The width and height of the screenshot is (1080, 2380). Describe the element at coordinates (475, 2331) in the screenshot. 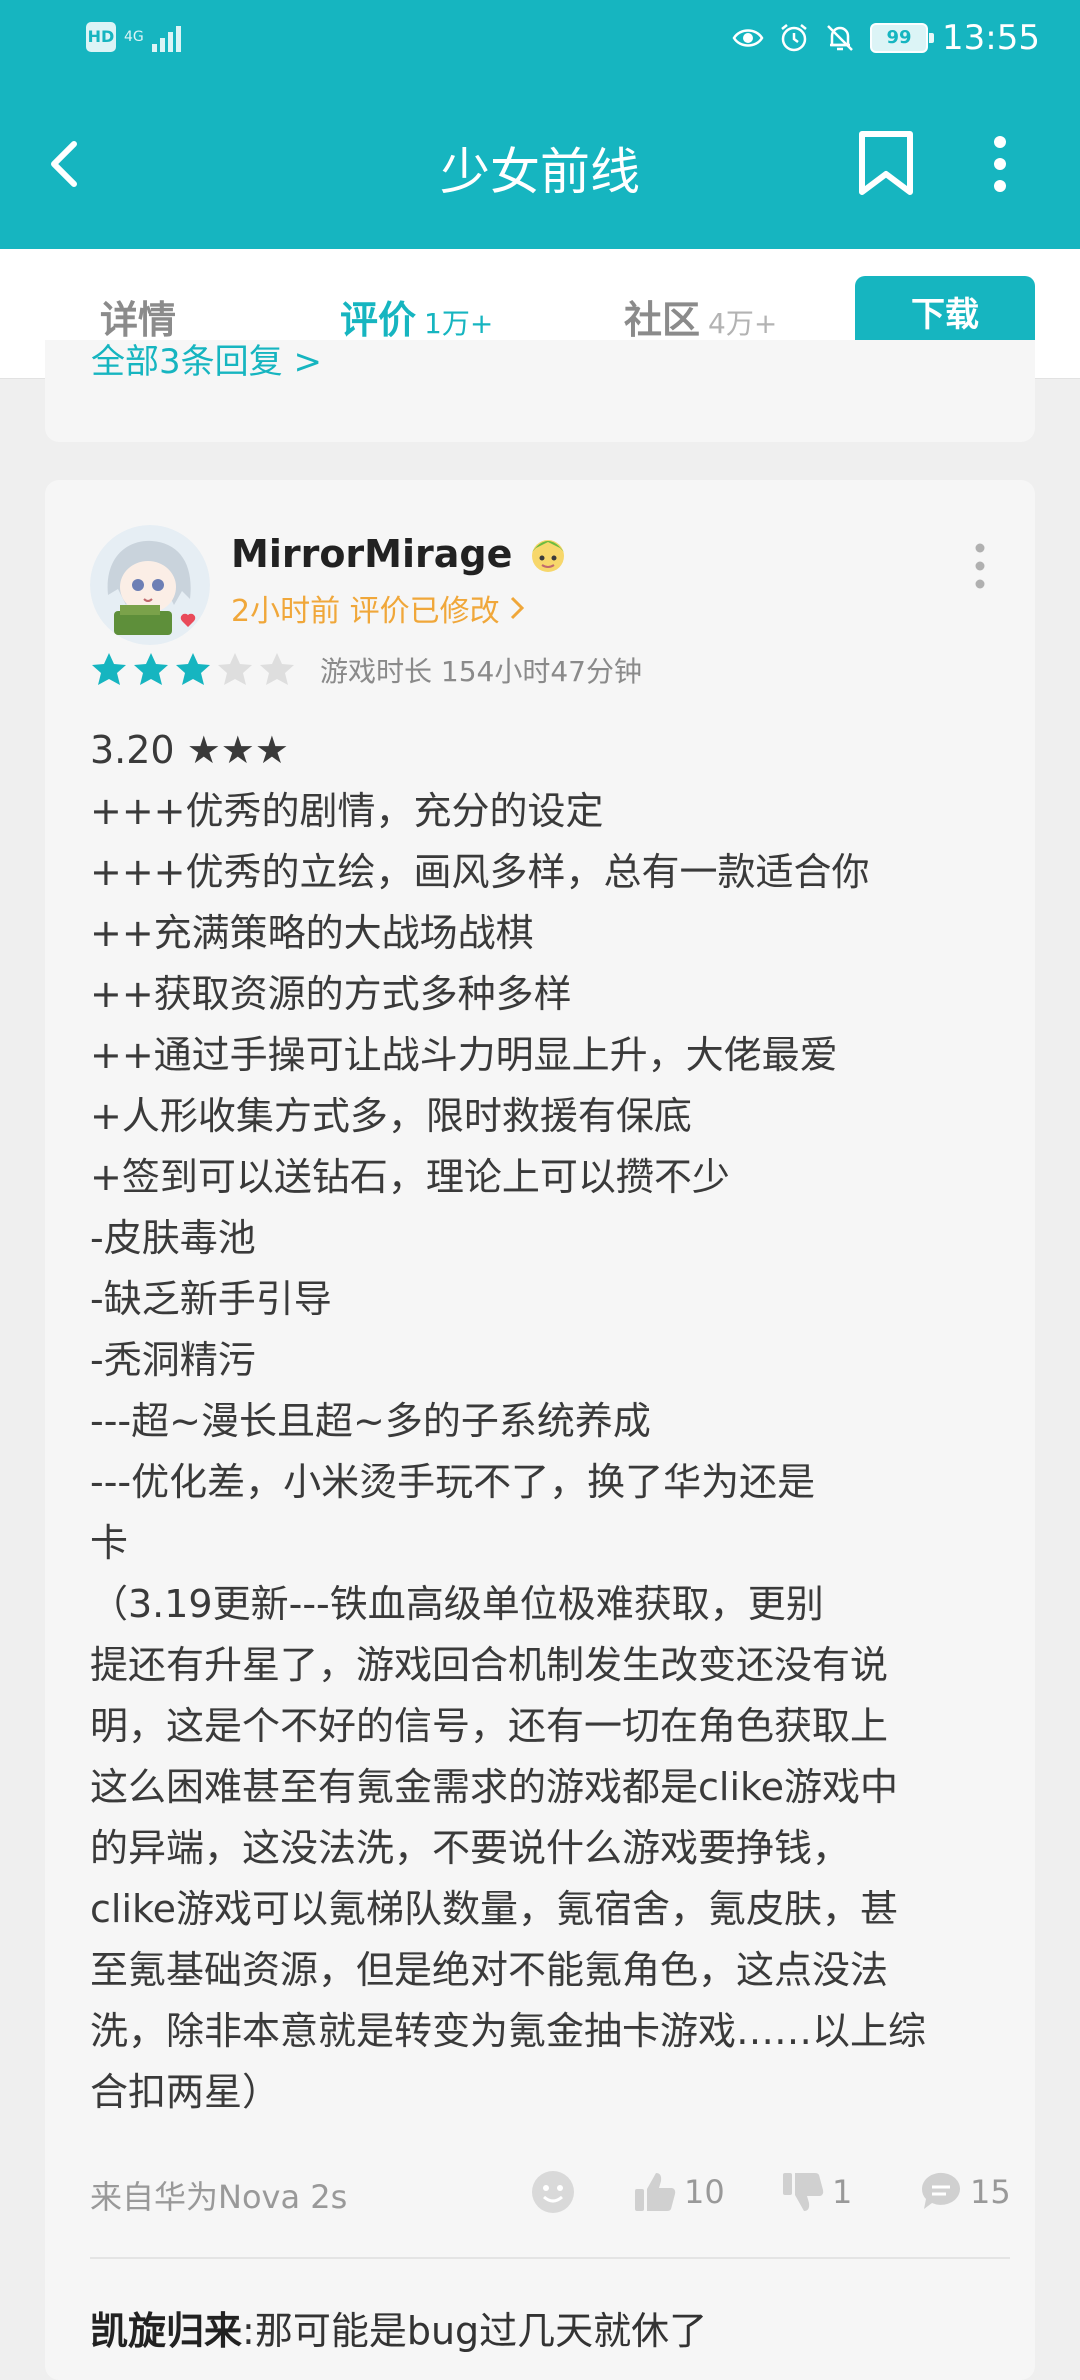

I see `reply-text: :那可能是bug过几天就休了` at that location.